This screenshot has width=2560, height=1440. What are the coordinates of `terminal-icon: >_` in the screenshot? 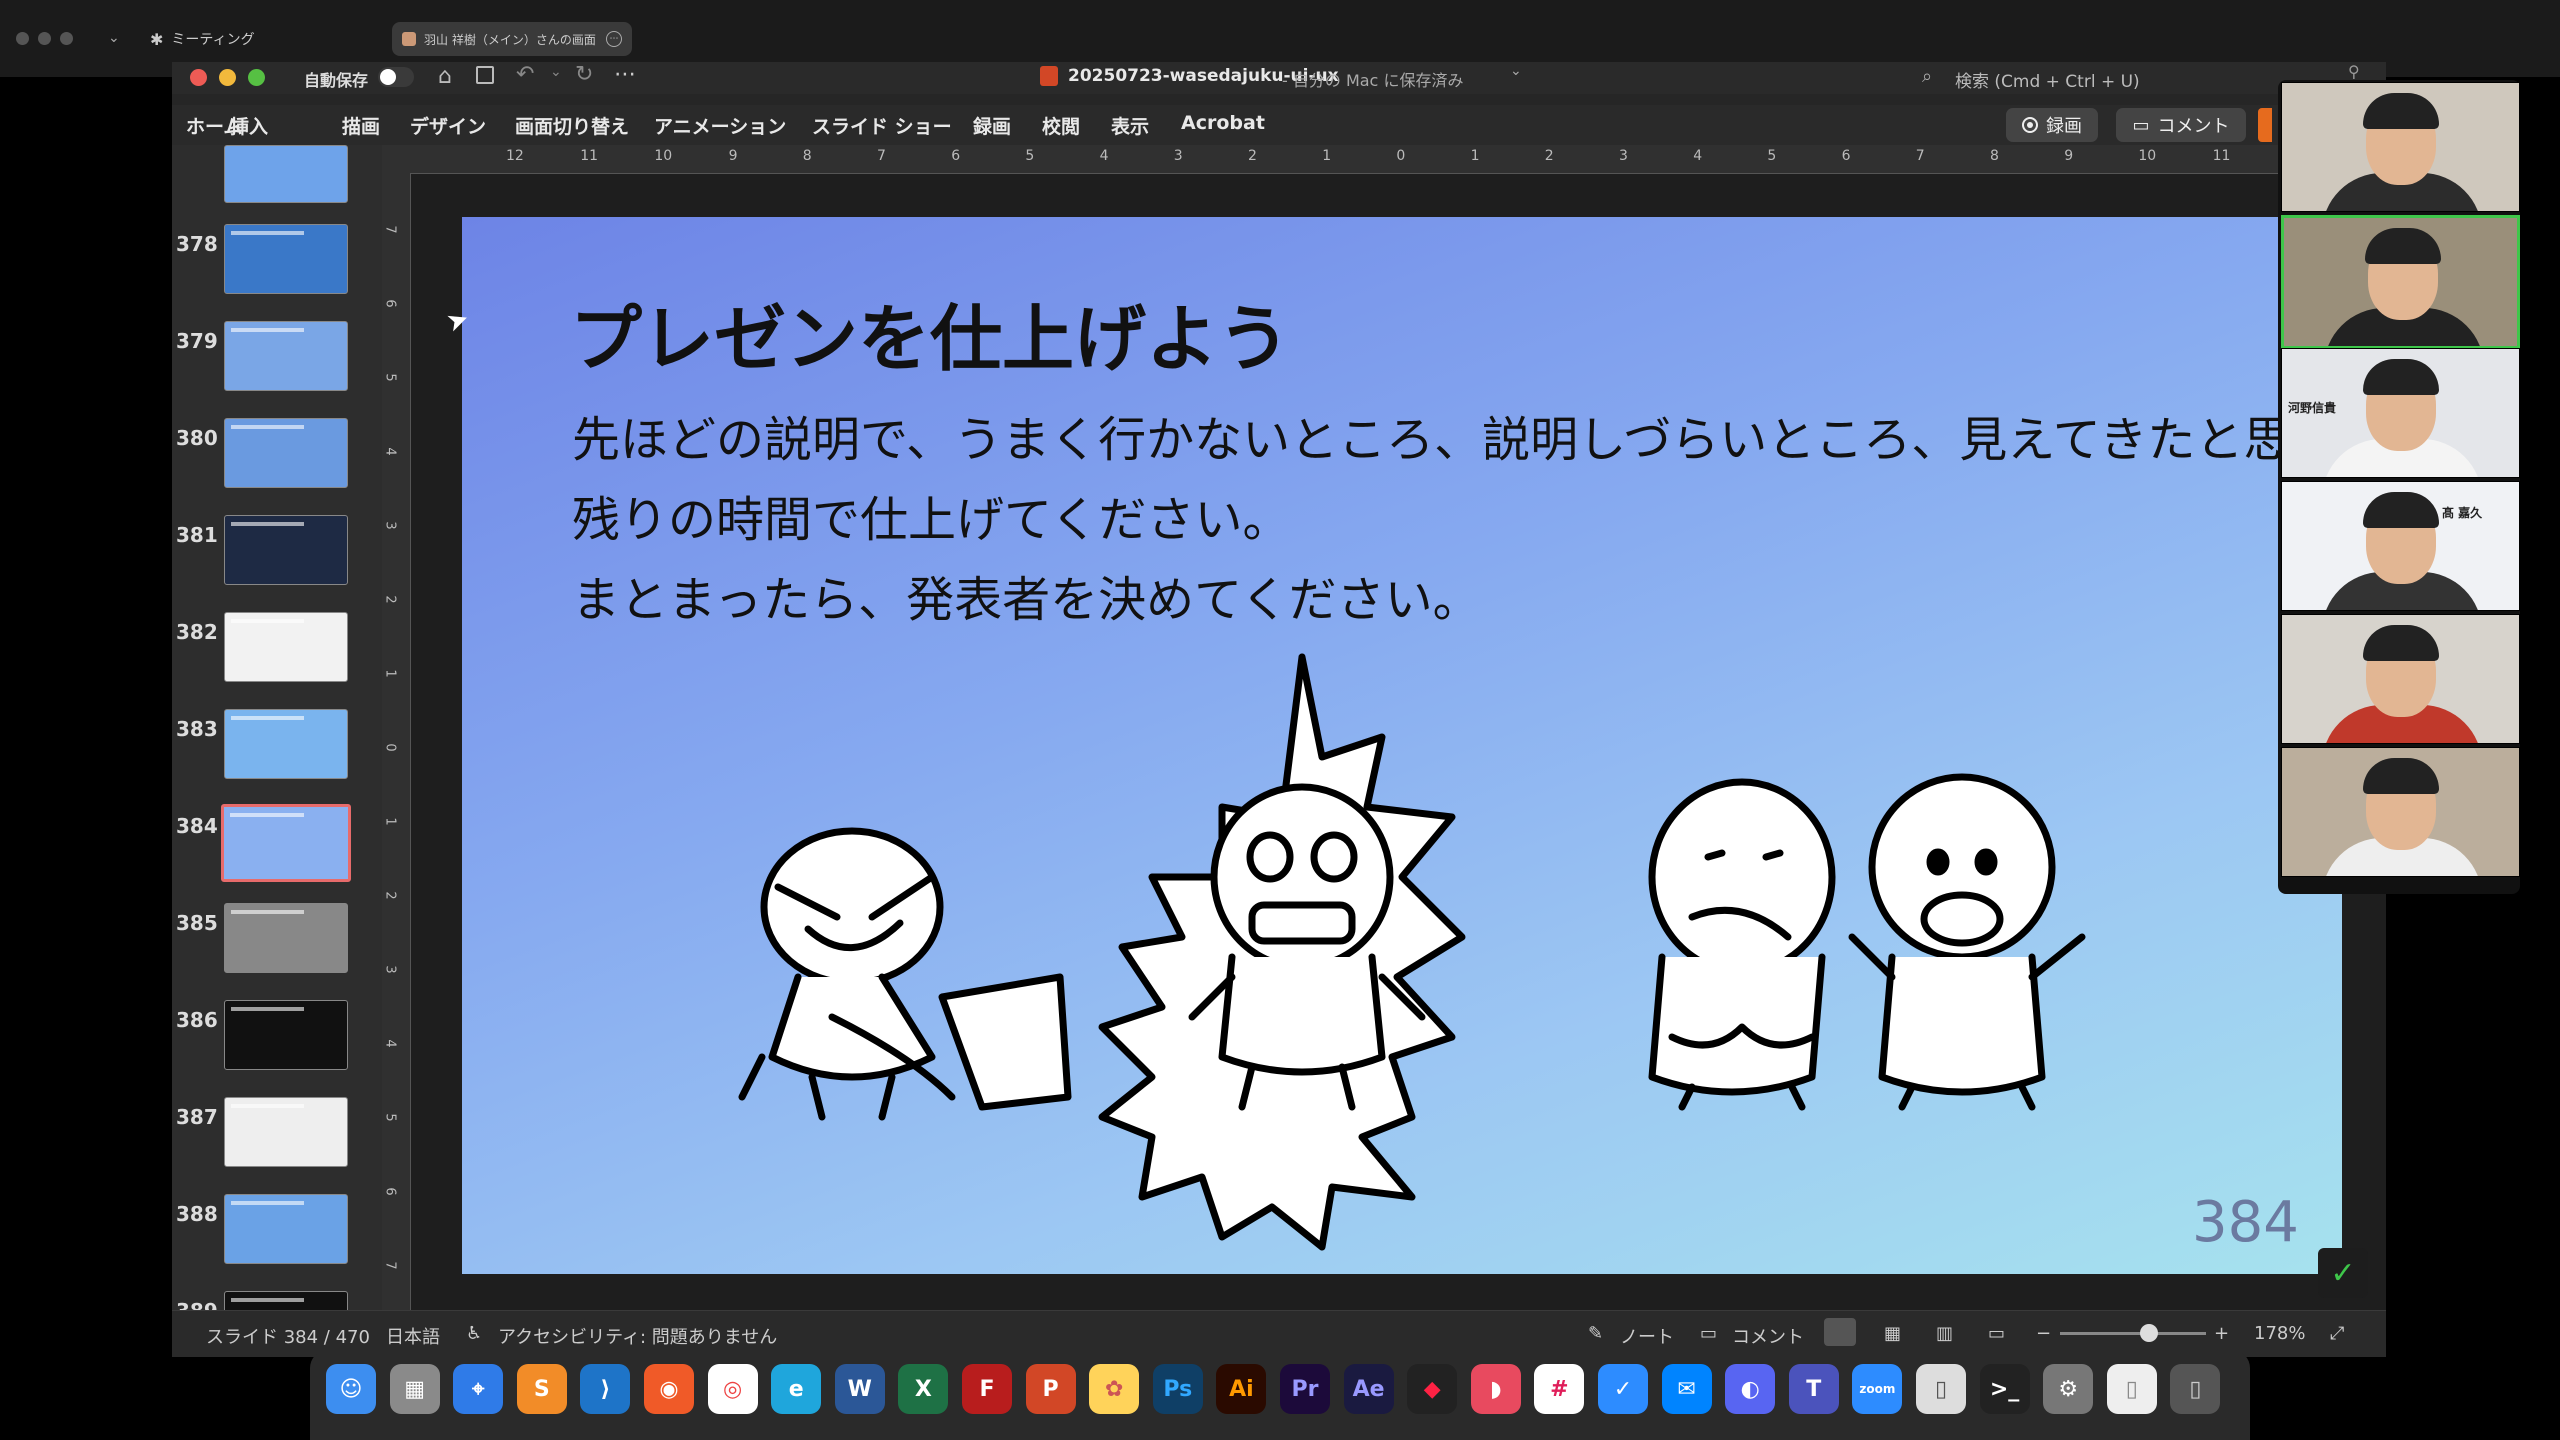 It's located at (2004, 1389).